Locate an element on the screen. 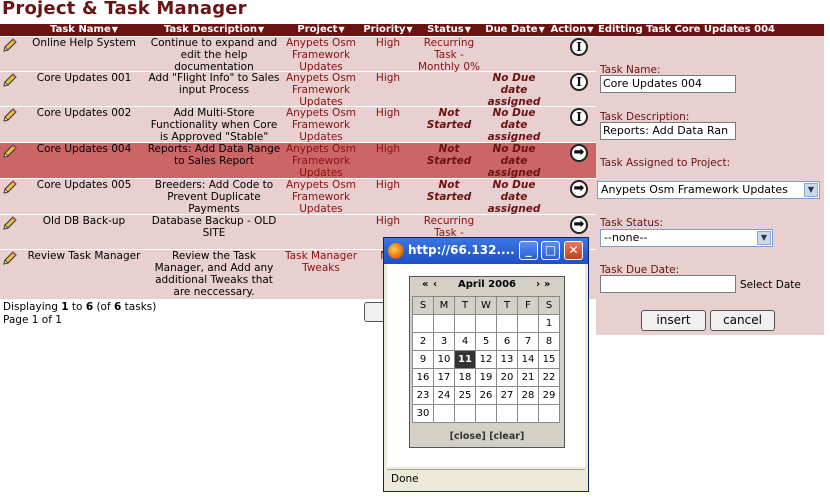 The width and height of the screenshot is (830, 500). task-description-input: Reports: Add Data Ran is located at coordinates (668, 131).